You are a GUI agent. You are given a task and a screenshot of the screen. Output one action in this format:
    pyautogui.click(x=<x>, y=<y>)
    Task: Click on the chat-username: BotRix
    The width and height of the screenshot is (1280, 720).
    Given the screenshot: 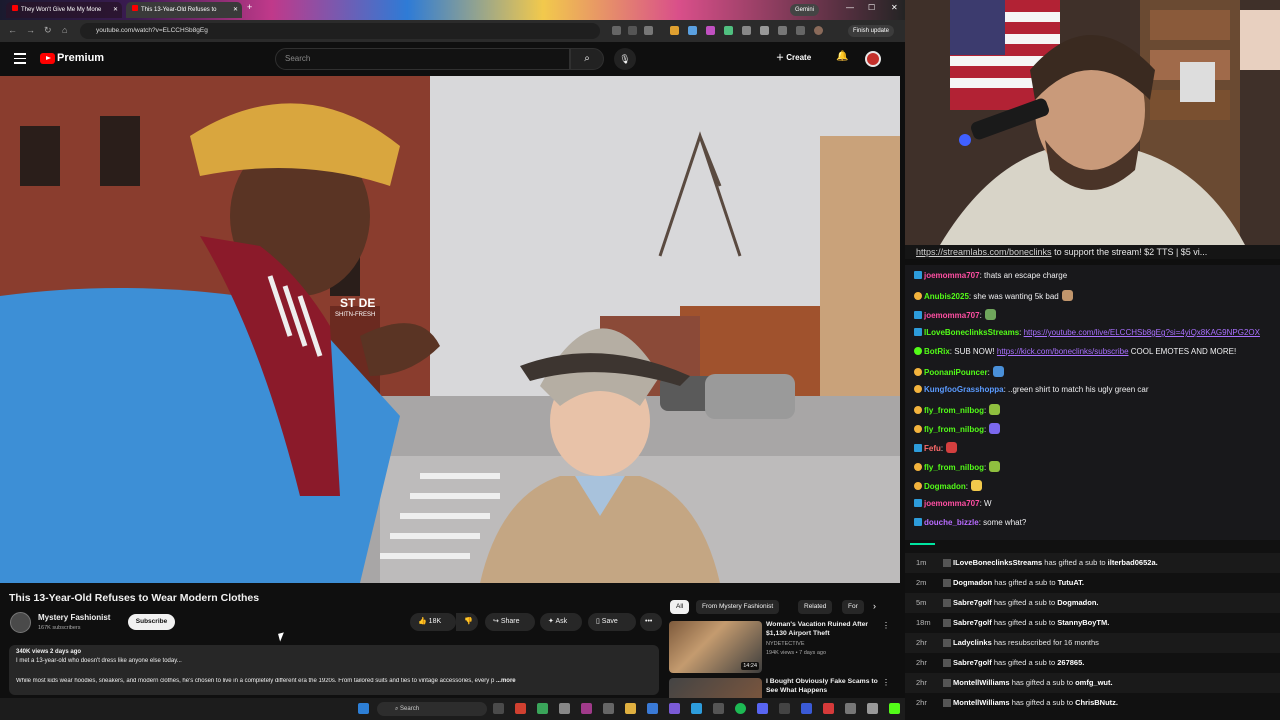 What is the action you would take?
    pyautogui.click(x=937, y=351)
    